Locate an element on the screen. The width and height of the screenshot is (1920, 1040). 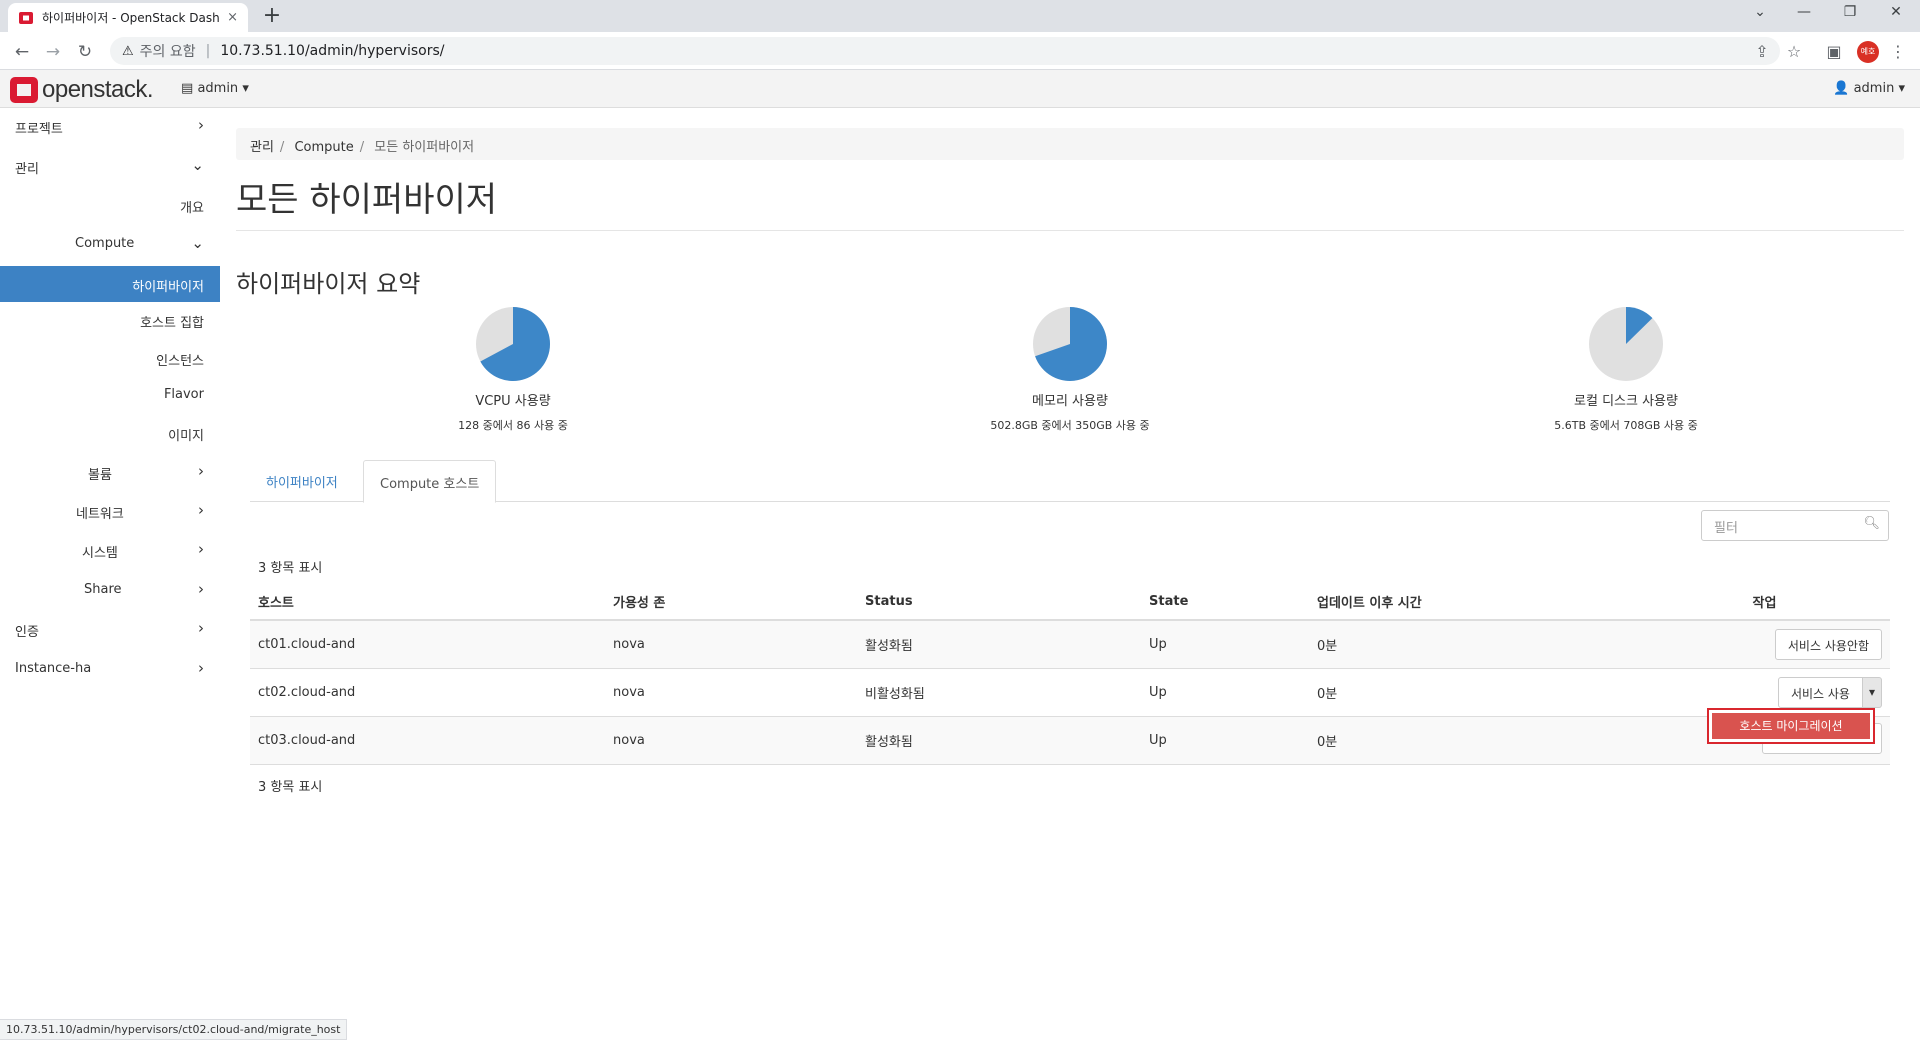
column-header-status: Status is located at coordinates (999, 602).